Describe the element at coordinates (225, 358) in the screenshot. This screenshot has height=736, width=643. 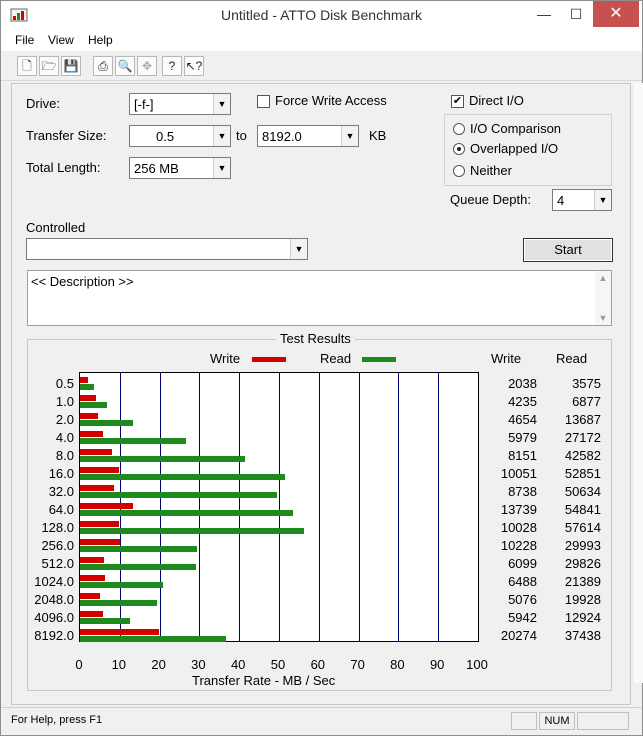
I see `legend-write-label: Write` at that location.